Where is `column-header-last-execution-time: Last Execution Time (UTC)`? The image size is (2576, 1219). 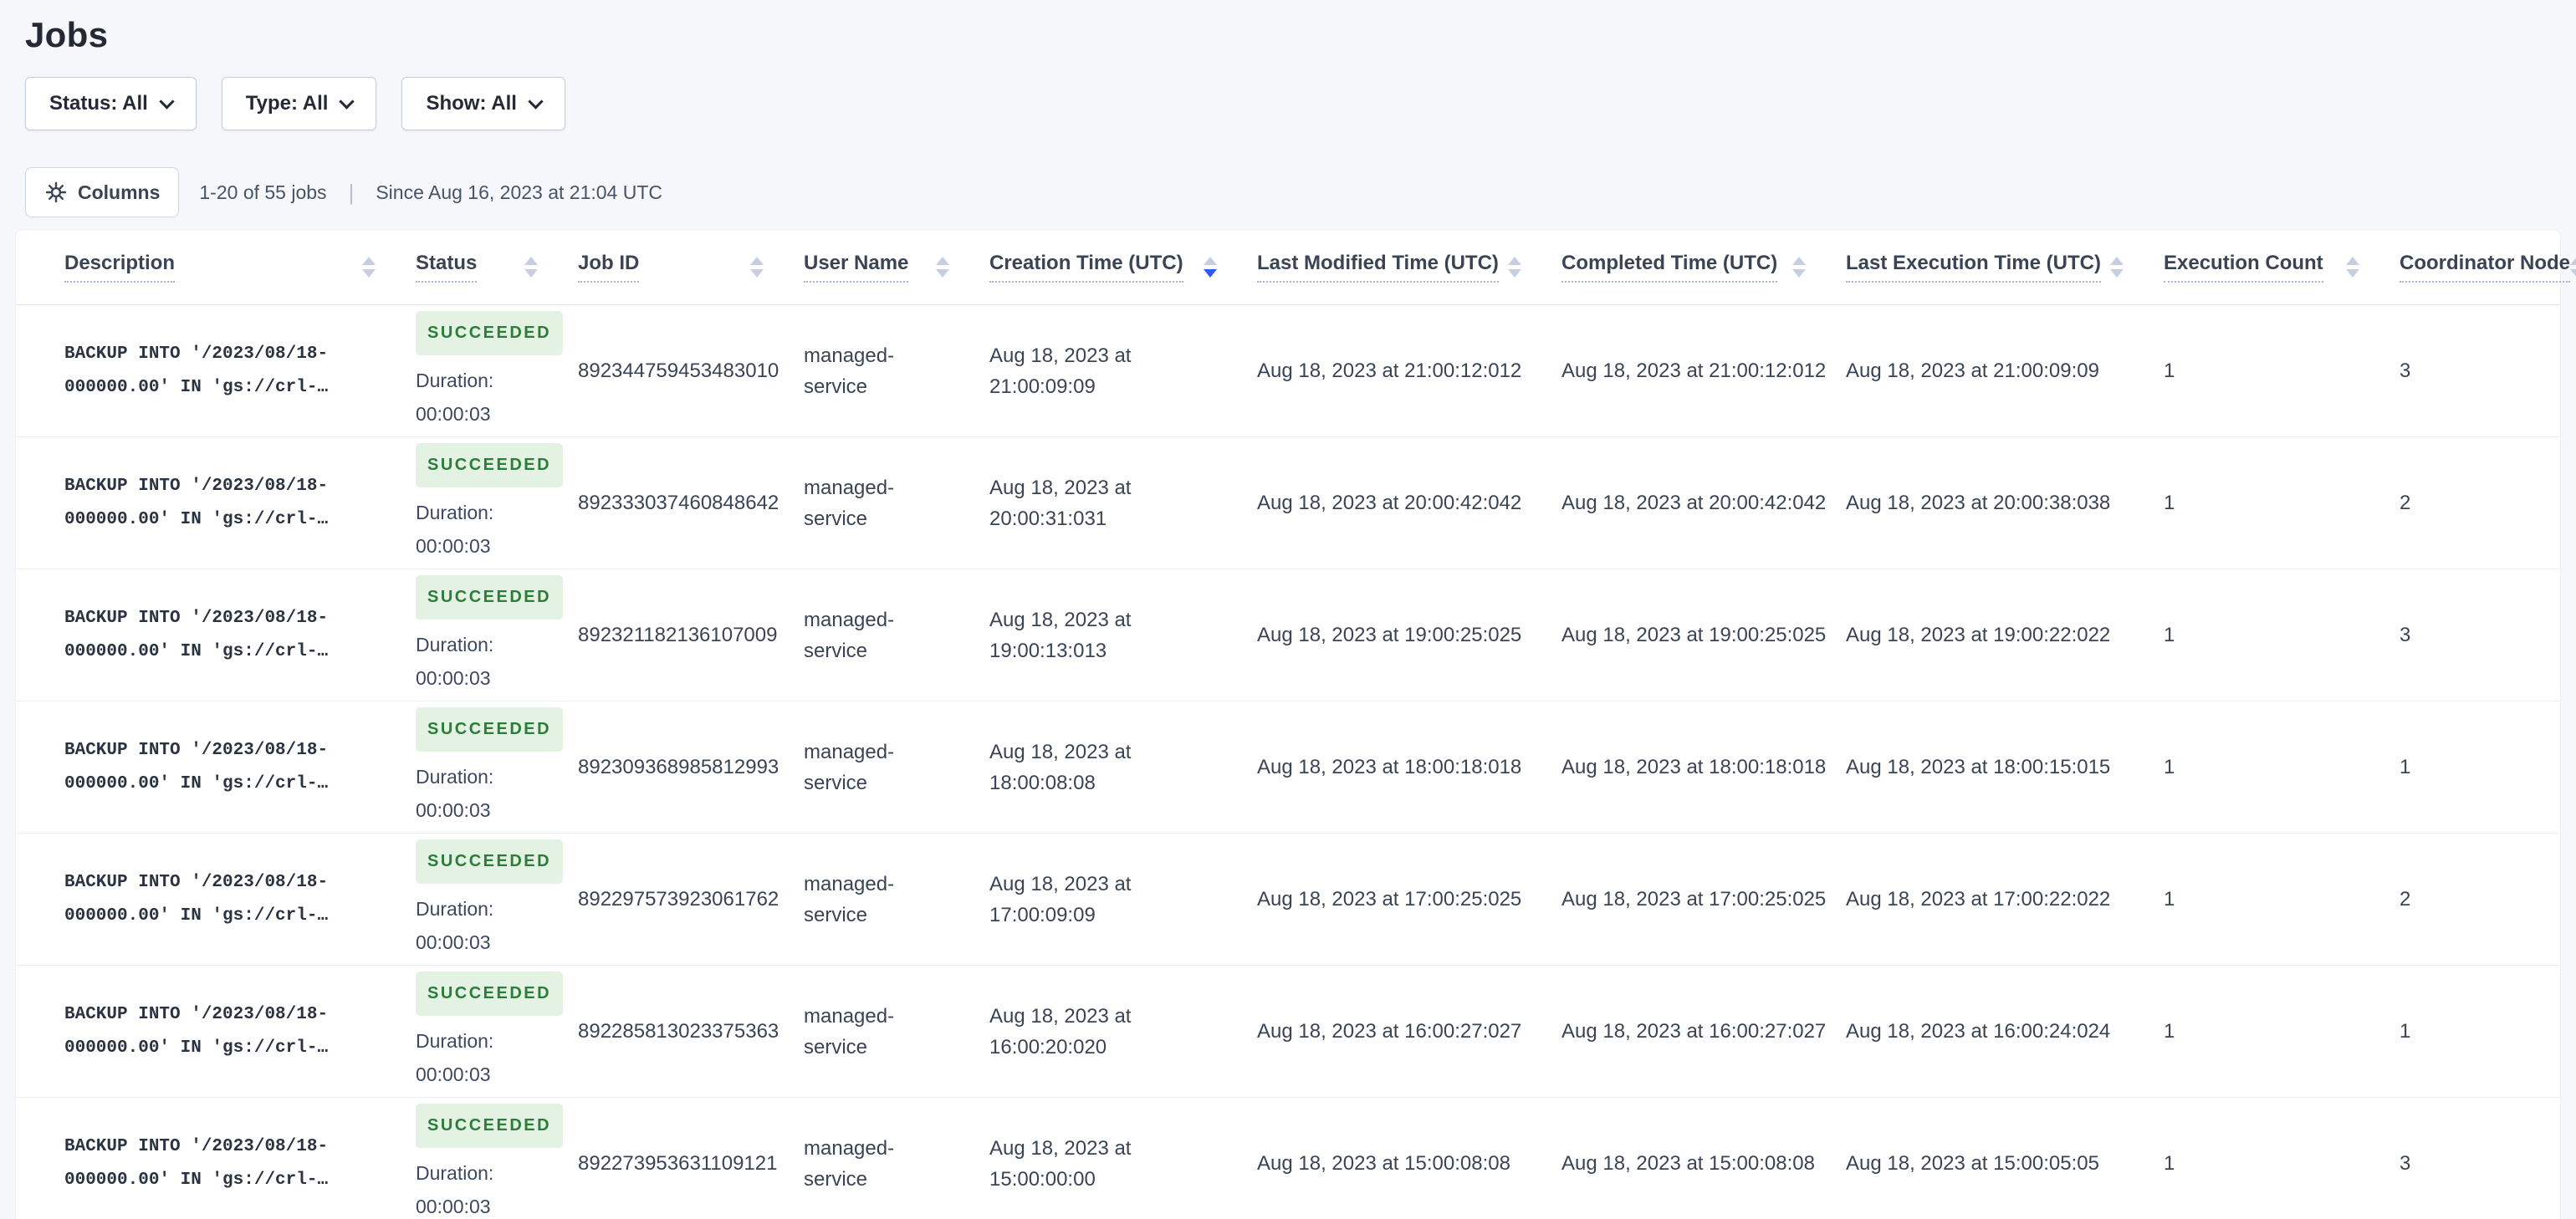 column-header-last-execution-time: Last Execution Time (UTC) is located at coordinates (2005, 267).